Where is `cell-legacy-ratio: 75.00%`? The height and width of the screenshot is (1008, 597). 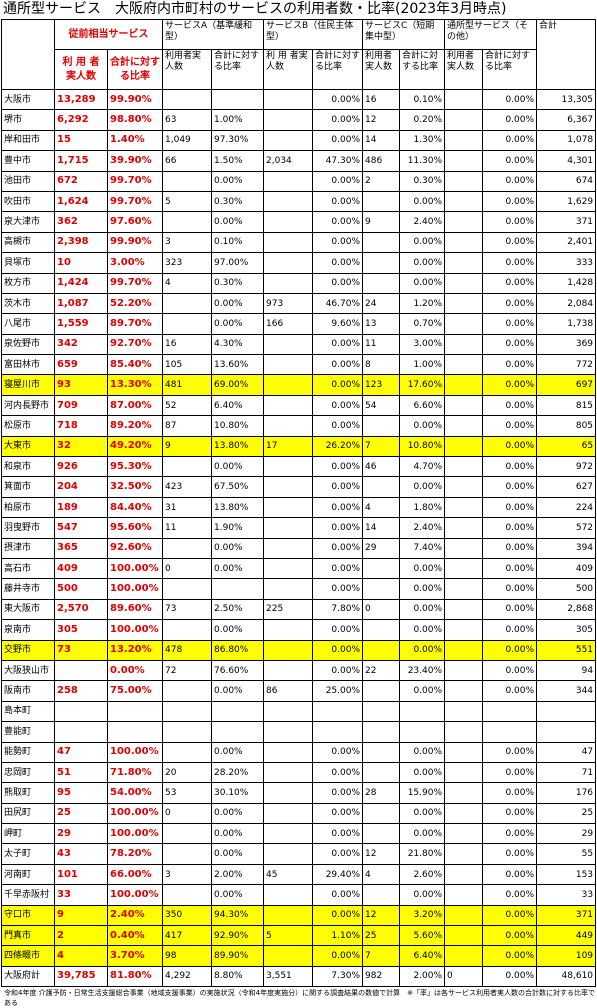 cell-legacy-ratio: 75.00% is located at coordinates (135, 691).